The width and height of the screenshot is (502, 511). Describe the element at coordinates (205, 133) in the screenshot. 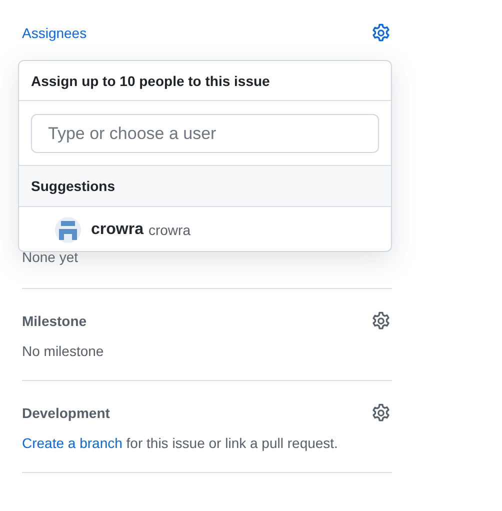

I see `search-field: Type or choose a user` at that location.